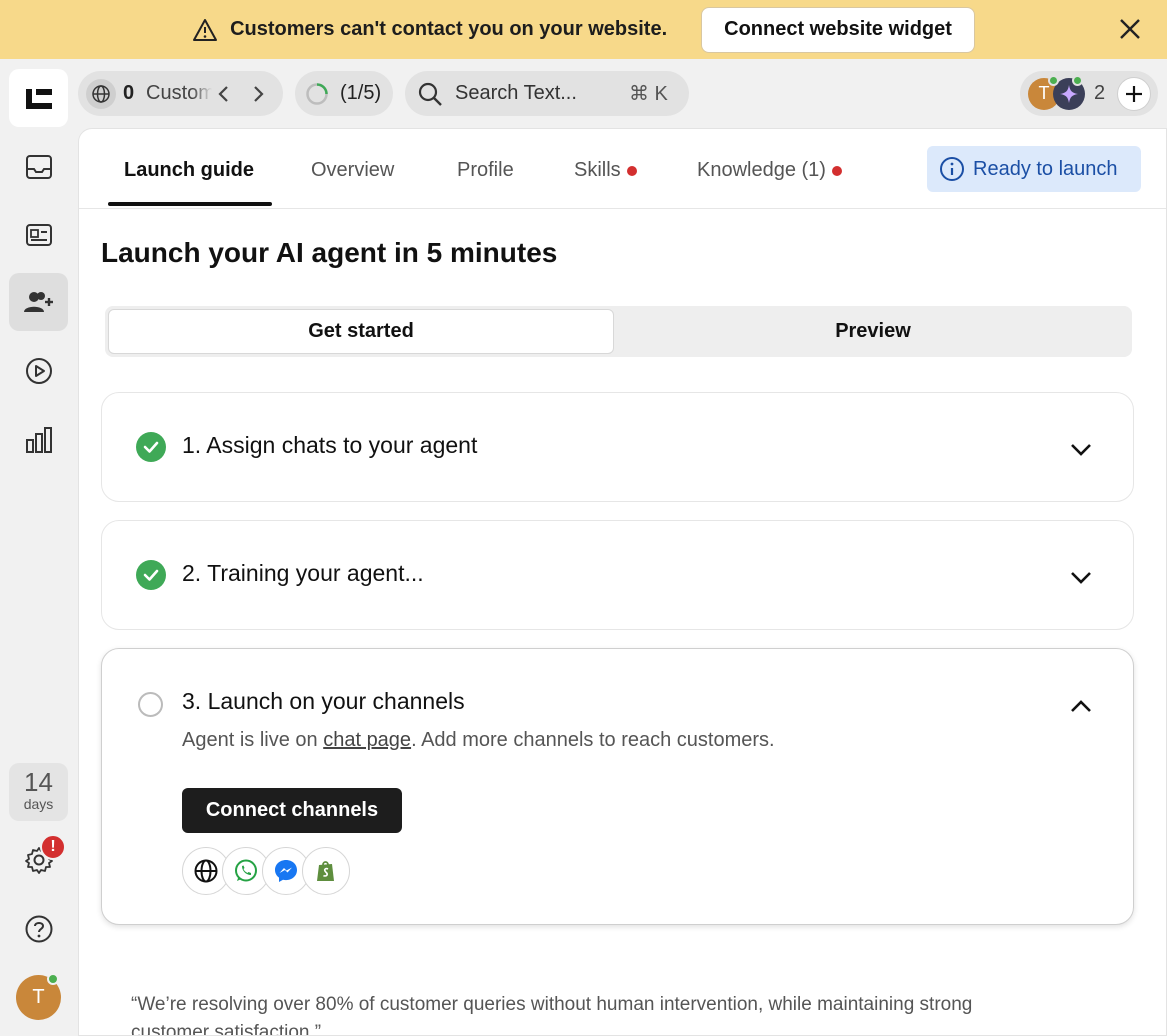 The image size is (1167, 1036). Describe the element at coordinates (617, 447) in the screenshot. I see `step-assign-chats: 1. Assign chats to your agent` at that location.